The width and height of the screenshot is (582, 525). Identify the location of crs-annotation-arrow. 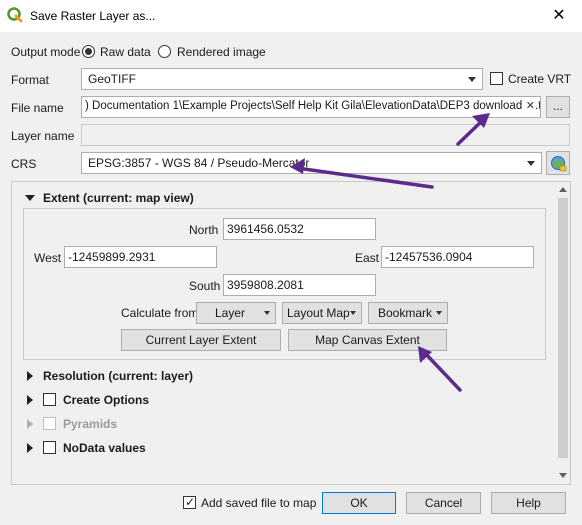
(364, 177).